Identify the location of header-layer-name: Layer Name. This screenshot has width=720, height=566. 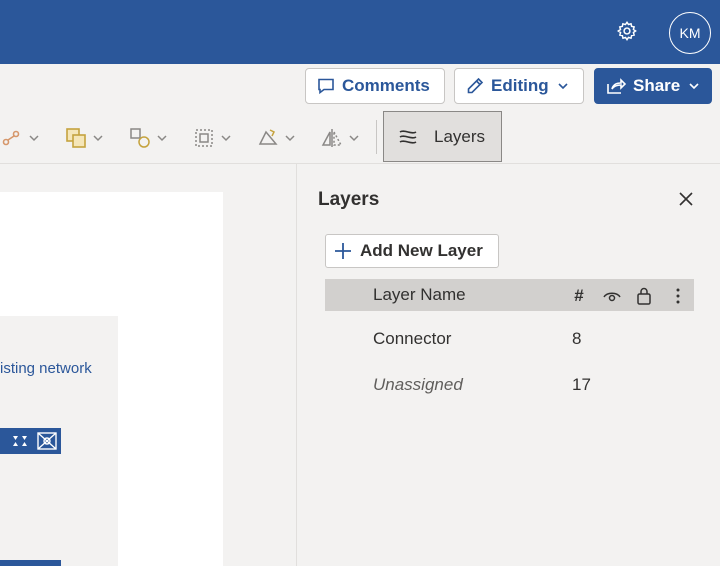
(419, 294).